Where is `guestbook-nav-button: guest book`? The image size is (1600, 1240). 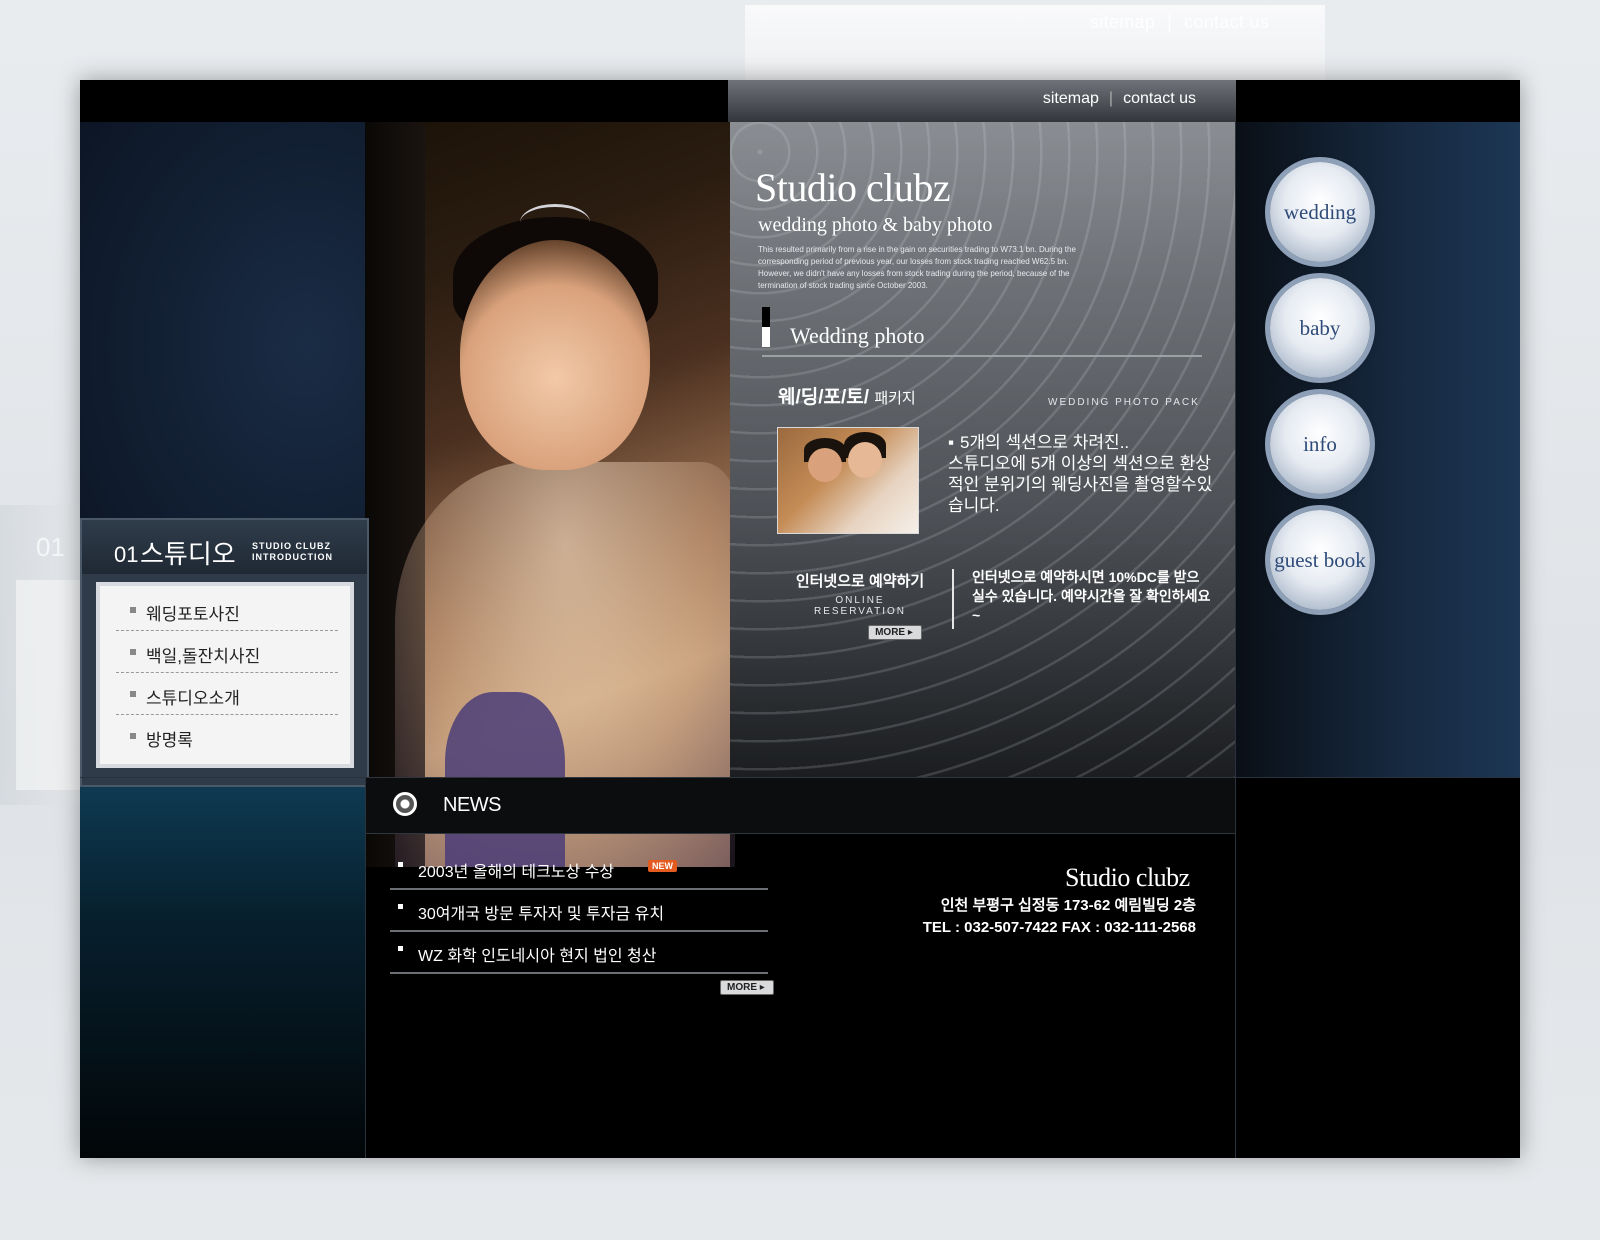
guestbook-nav-button: guest book is located at coordinates (1320, 560).